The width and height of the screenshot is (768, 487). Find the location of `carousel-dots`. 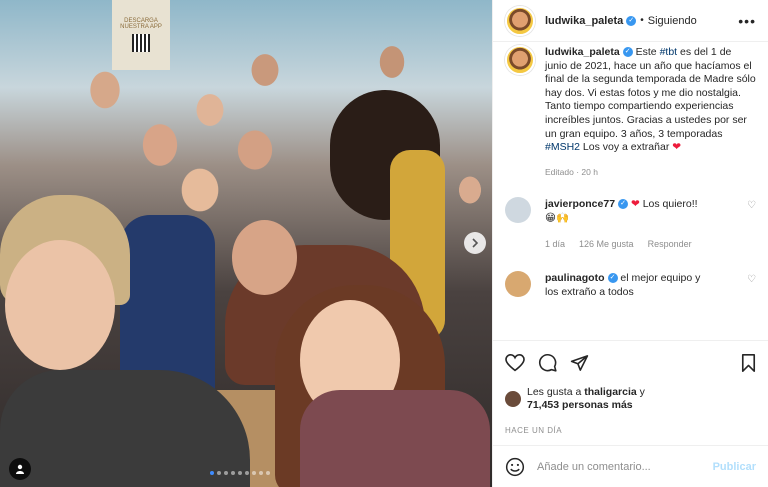

carousel-dots is located at coordinates (240, 473).